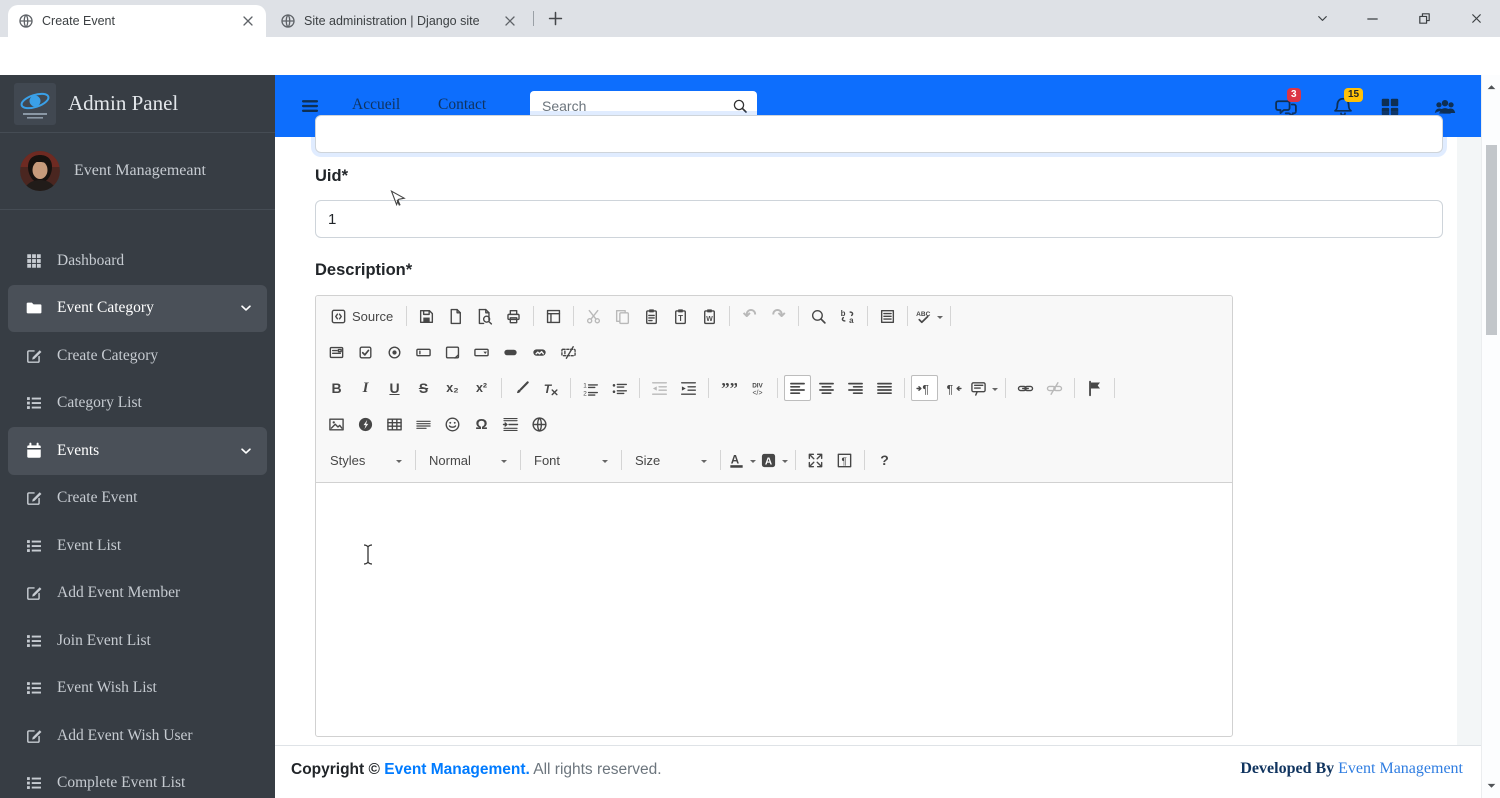 The image size is (1500, 798). What do you see at coordinates (550, 388) in the screenshot?
I see `editor-remove-format-button: T` at bounding box center [550, 388].